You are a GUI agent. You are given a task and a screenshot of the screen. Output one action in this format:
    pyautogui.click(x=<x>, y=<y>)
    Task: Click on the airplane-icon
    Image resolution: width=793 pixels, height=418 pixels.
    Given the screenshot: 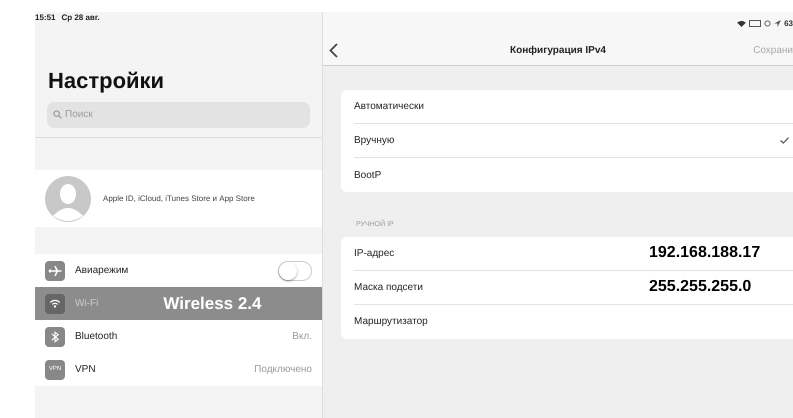 What is the action you would take?
    pyautogui.click(x=55, y=270)
    